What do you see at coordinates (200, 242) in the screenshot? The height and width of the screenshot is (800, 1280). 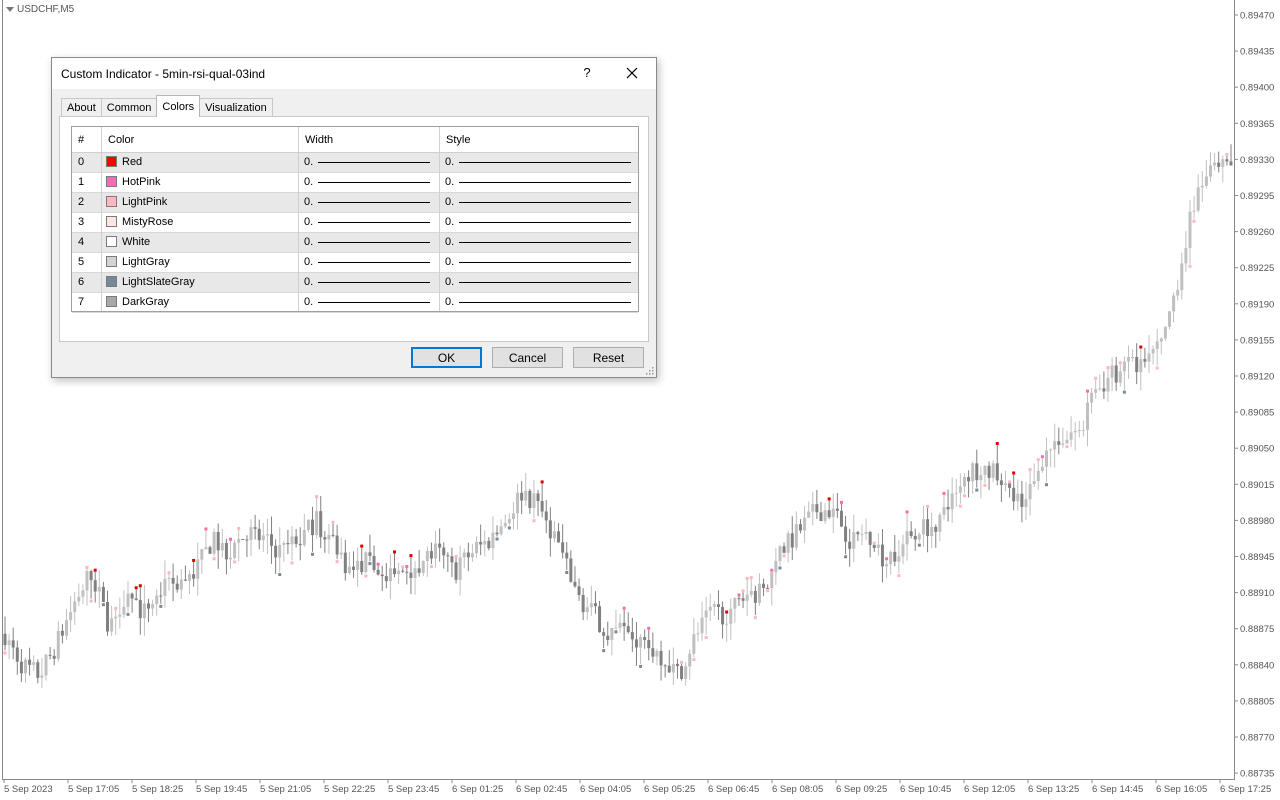 I see `color-cell: White` at bounding box center [200, 242].